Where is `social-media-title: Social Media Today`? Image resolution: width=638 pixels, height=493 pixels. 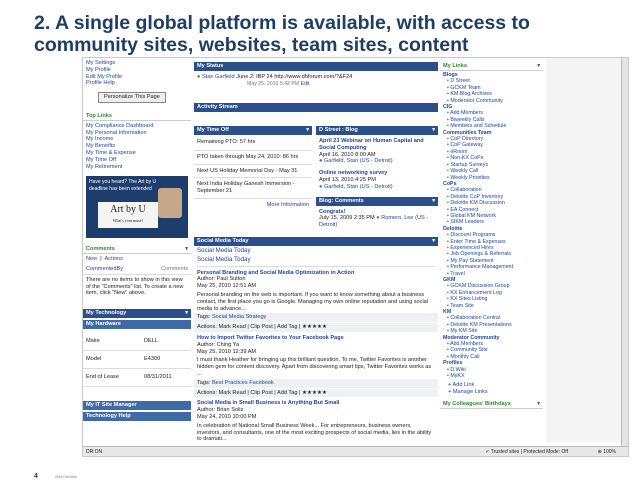 social-media-title: Social Media Today is located at coordinates (223, 241).